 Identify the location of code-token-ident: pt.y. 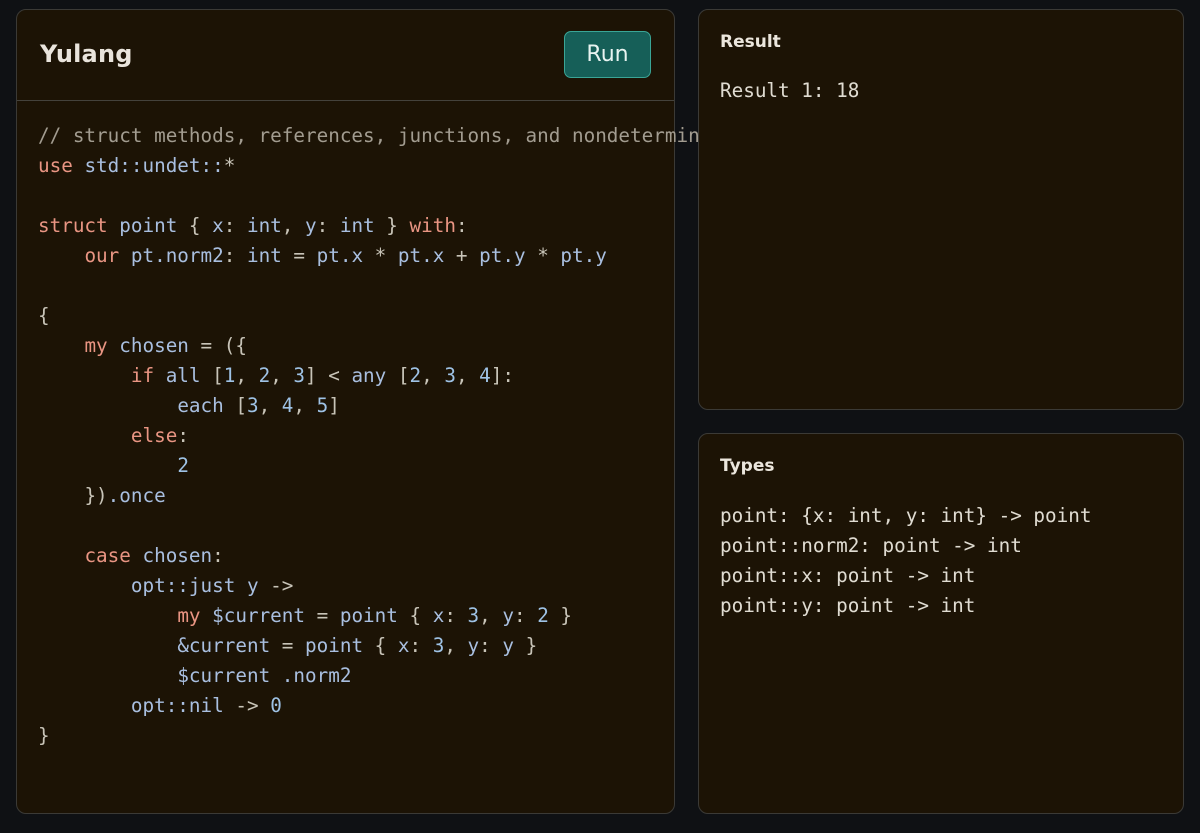
(583, 255).